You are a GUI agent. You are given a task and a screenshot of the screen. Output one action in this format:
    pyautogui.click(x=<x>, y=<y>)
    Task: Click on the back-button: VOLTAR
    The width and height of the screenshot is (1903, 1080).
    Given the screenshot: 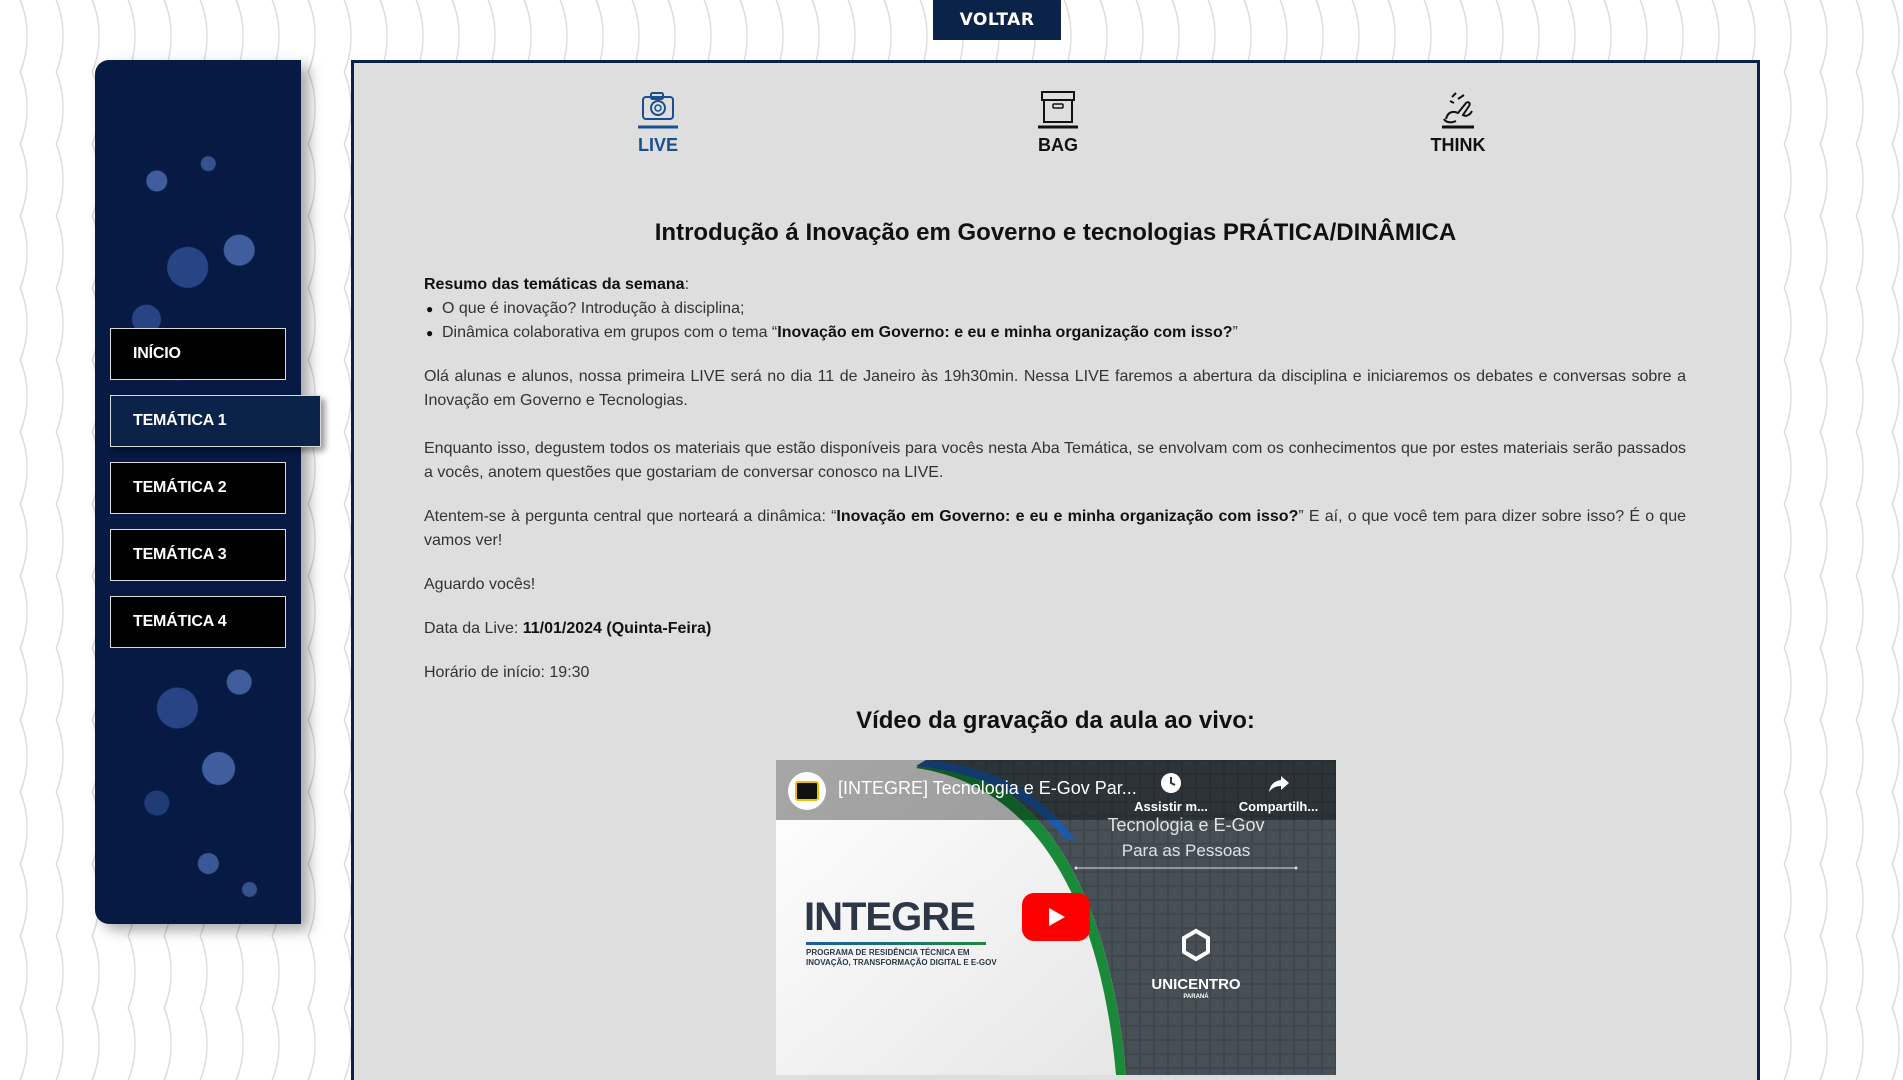 What is the action you would take?
    pyautogui.click(x=997, y=20)
    